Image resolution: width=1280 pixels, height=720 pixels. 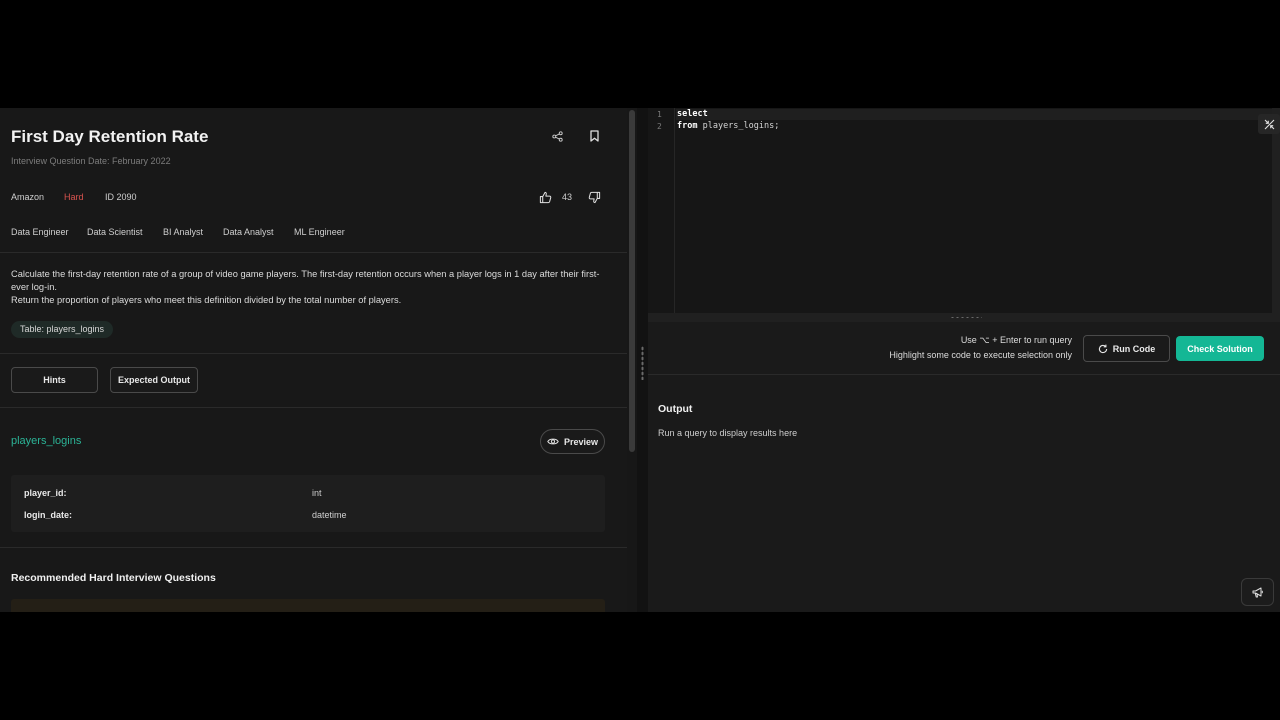 I want to click on run-hint: Use ⌥ + Enter to run query, so click(x=1016, y=340).